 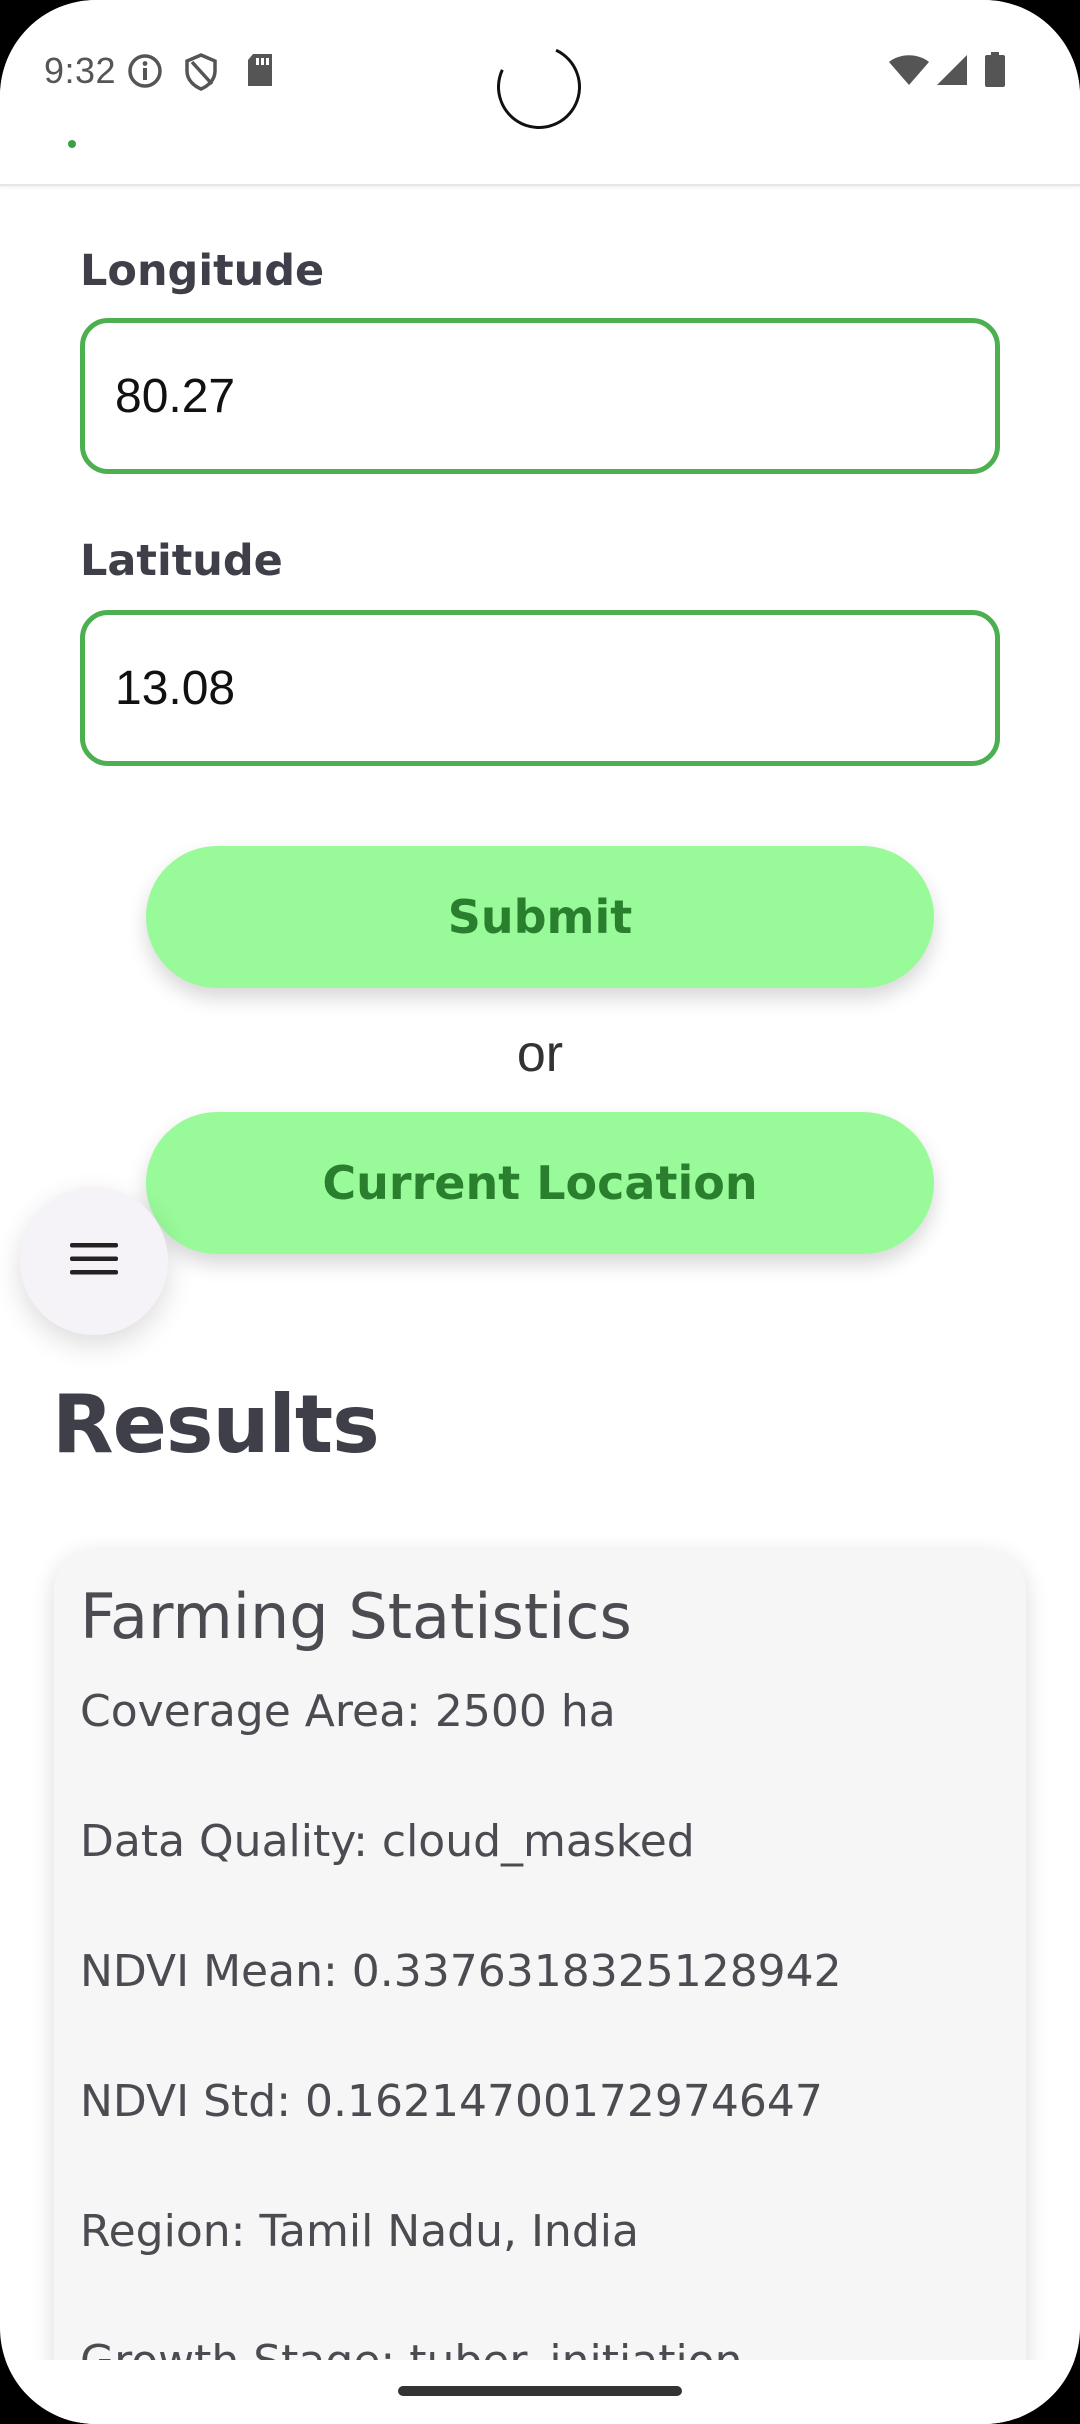 I want to click on latitude-input, so click(x=540, y=688).